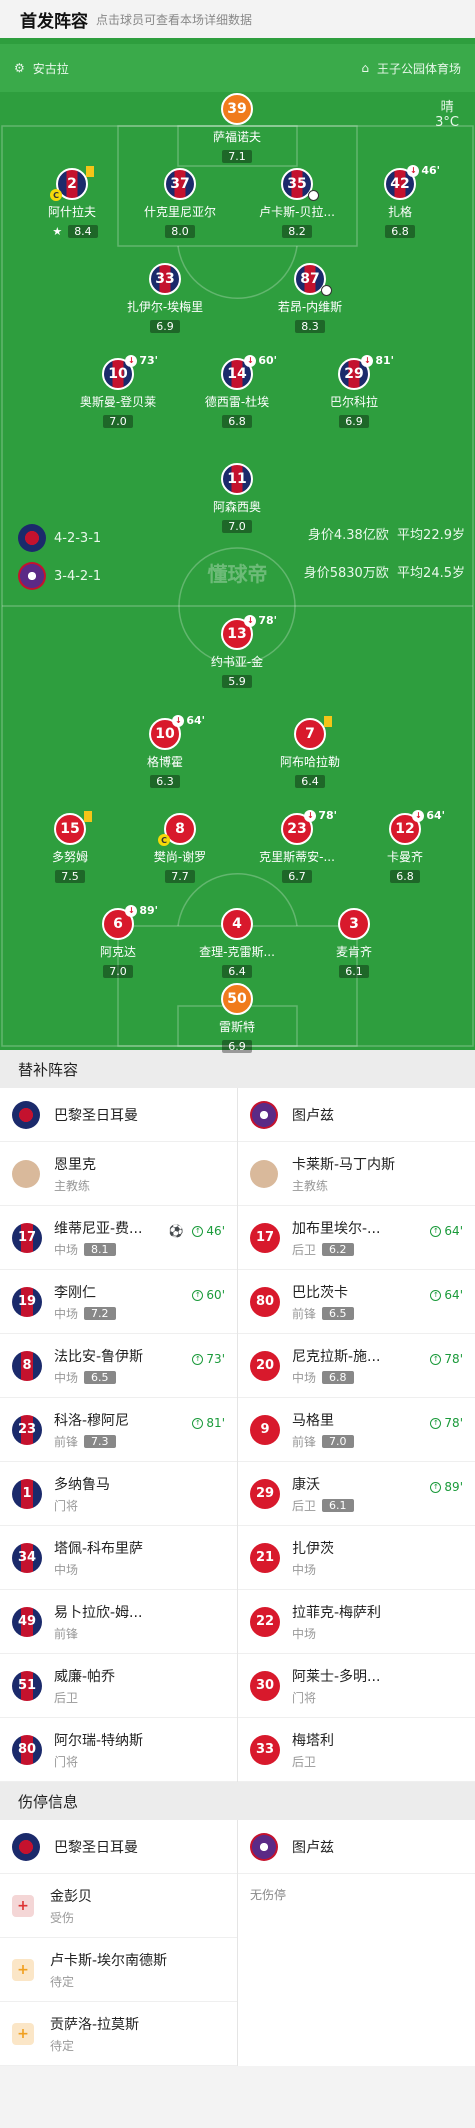  I want to click on medical-kit-icon: +, so click(23, 1905).